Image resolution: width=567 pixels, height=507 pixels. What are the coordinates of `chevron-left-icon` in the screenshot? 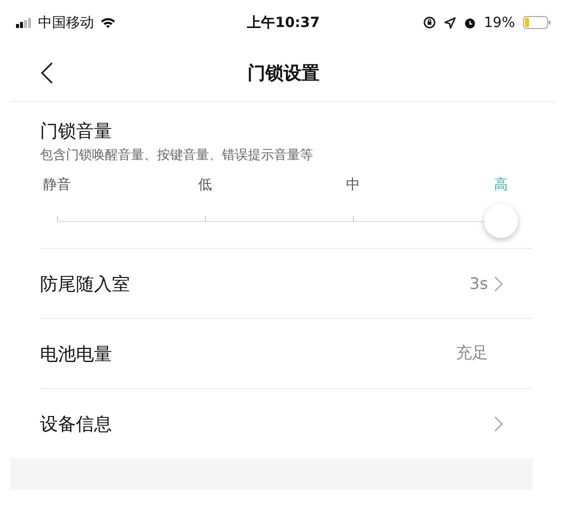 It's located at (47, 73).